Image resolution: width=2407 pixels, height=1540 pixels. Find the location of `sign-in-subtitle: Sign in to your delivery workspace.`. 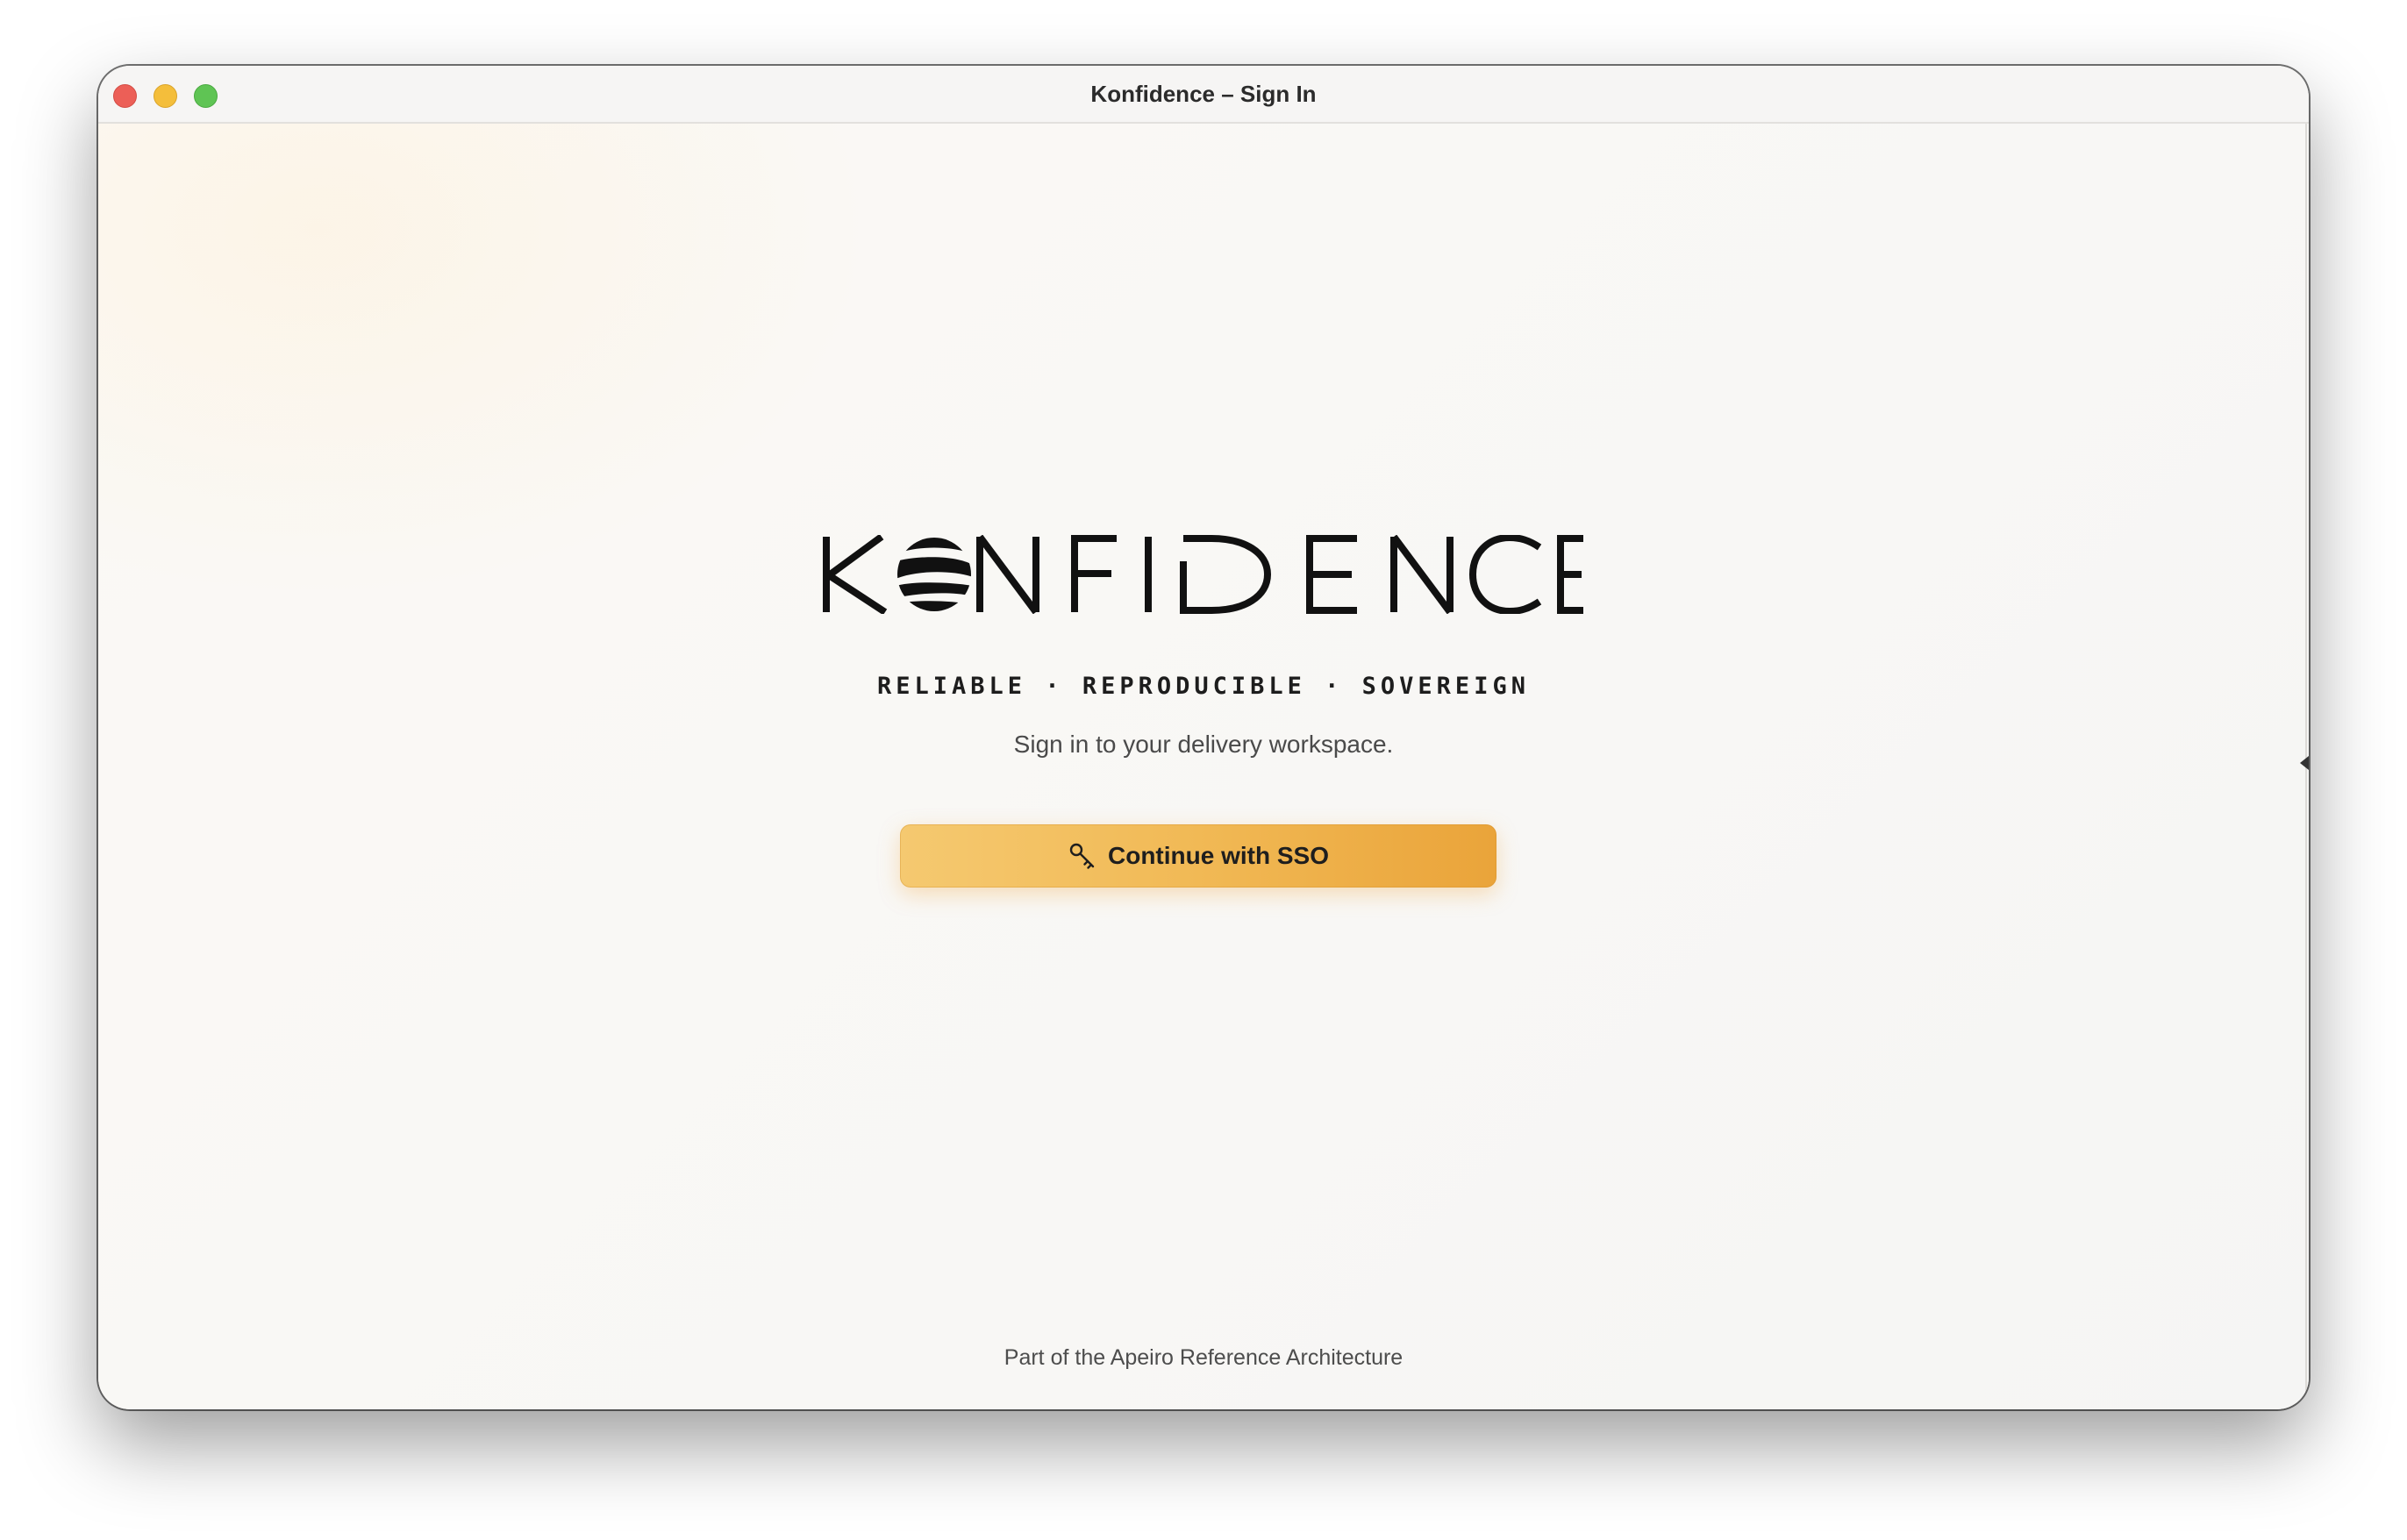

sign-in-subtitle: Sign in to your delivery workspace. is located at coordinates (1203, 744).